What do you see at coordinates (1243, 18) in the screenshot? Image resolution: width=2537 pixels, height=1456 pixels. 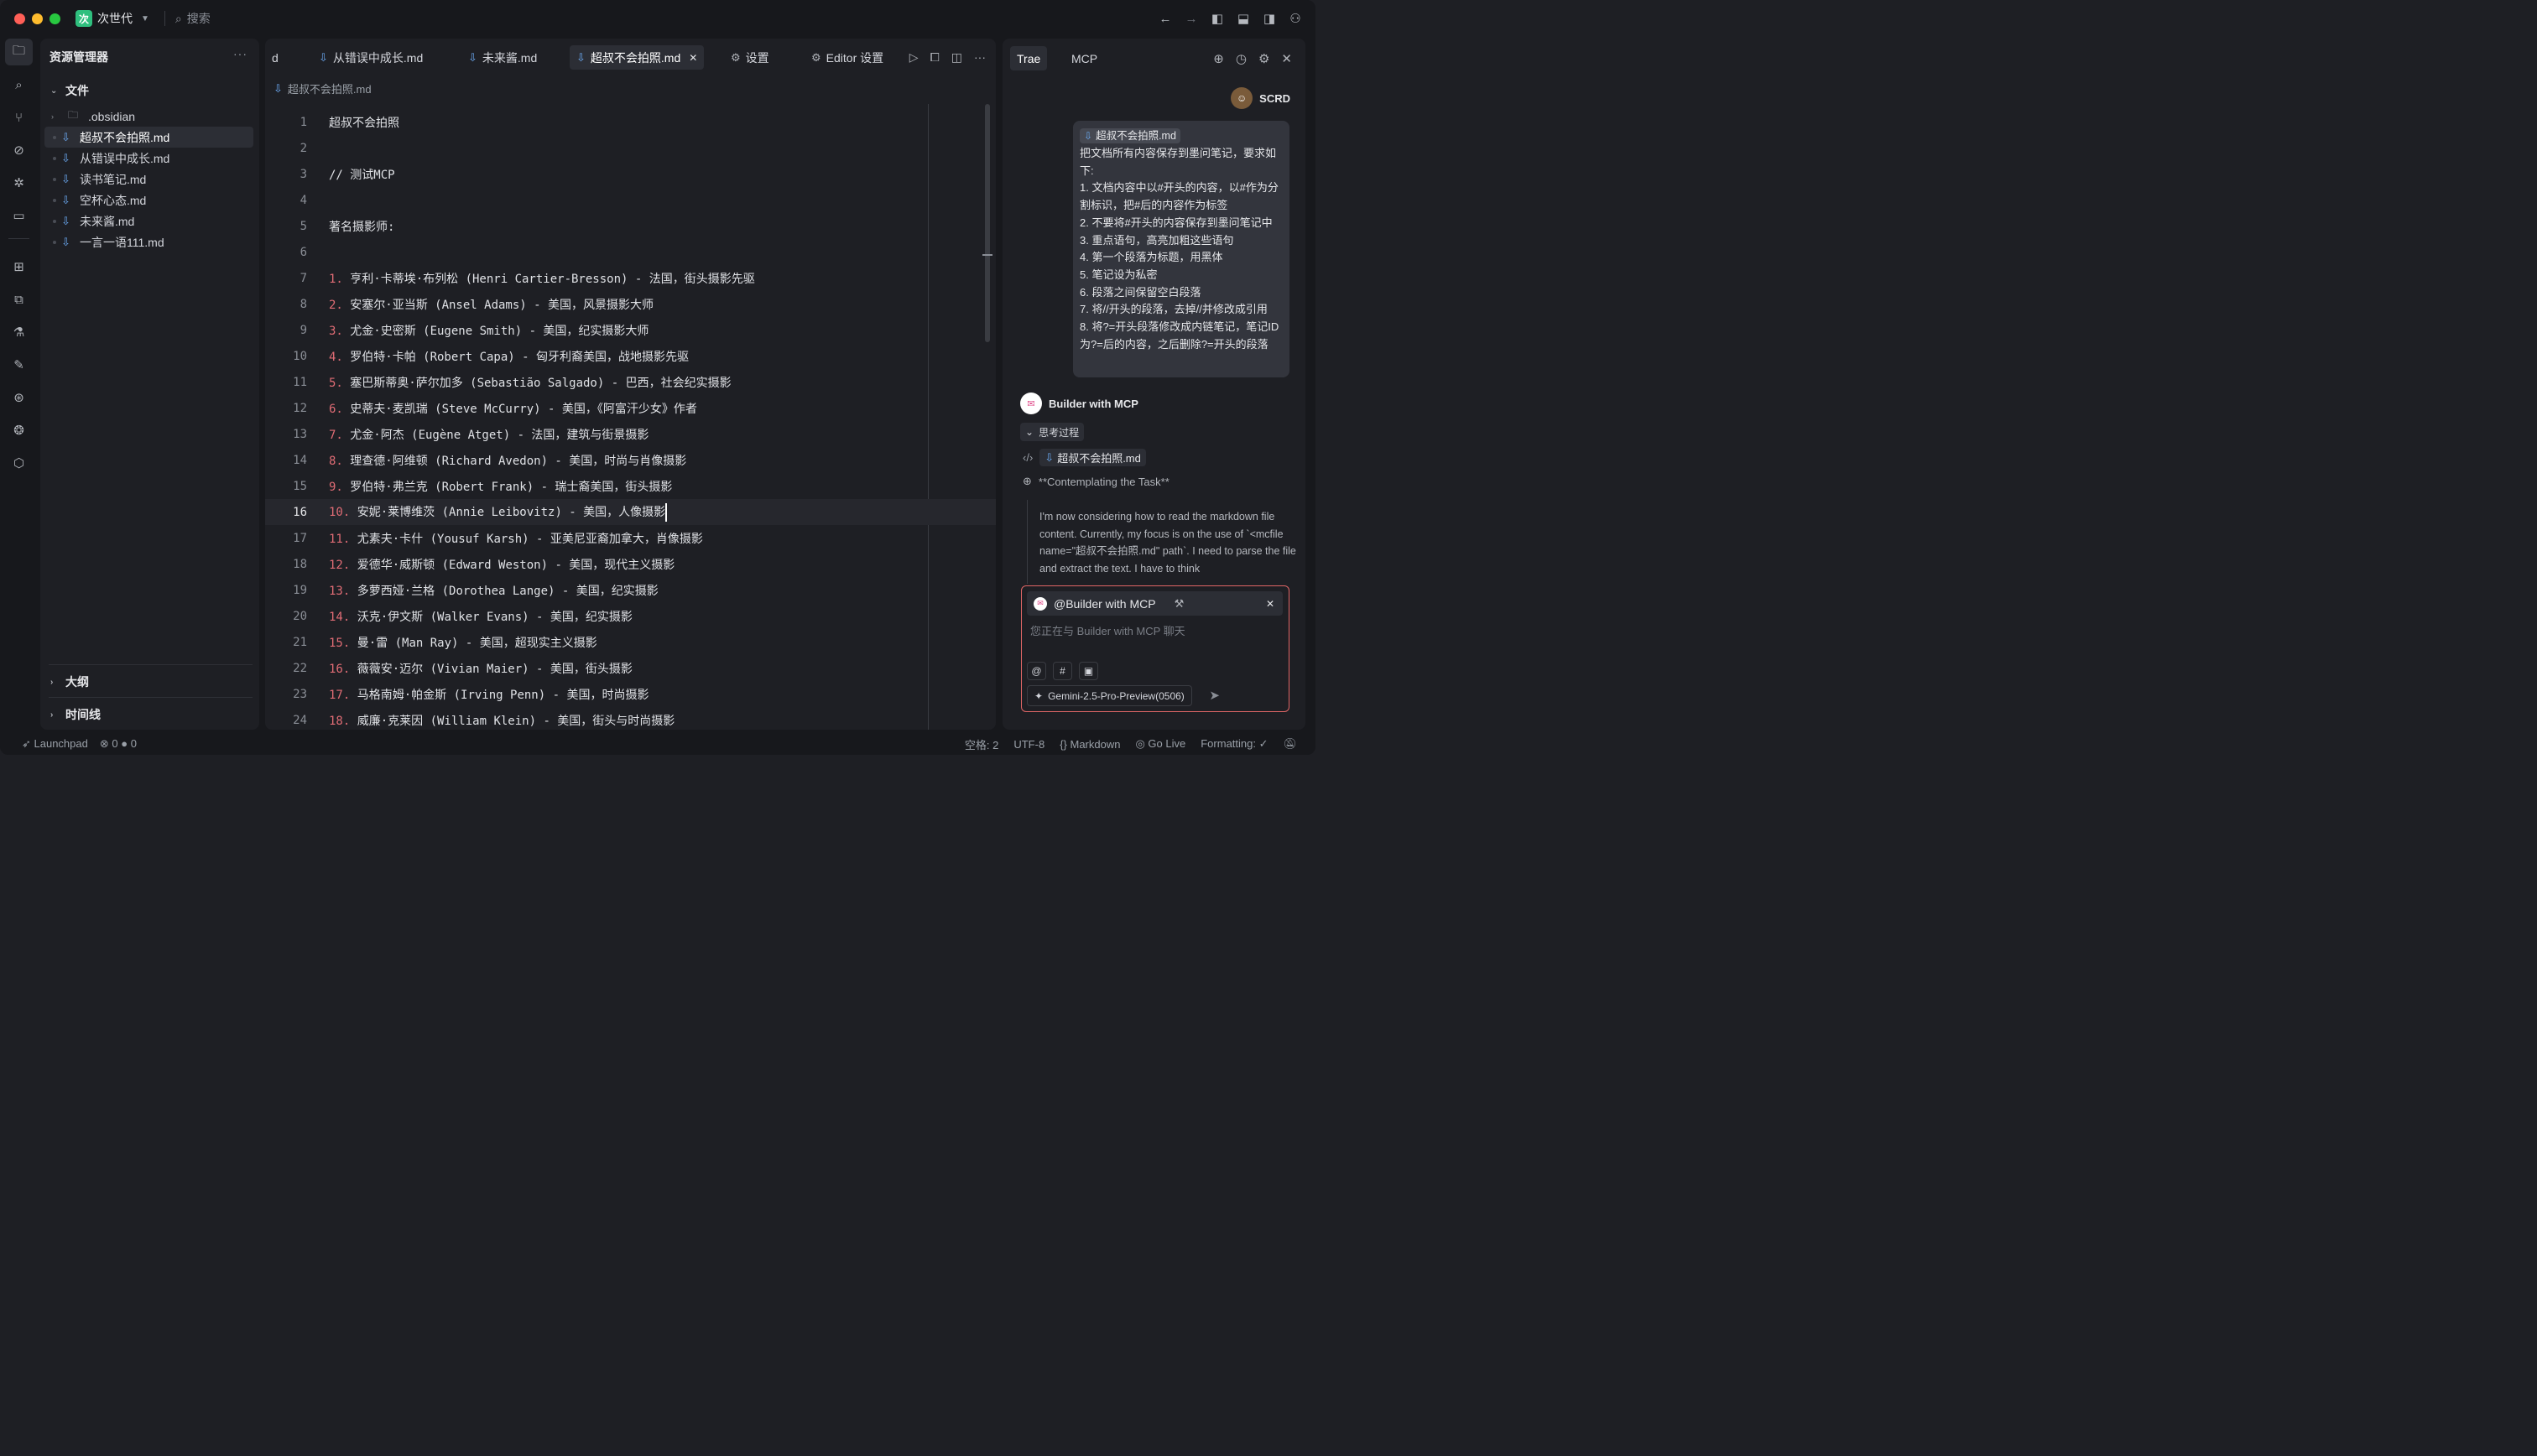 I see `toggle-panel-icon: ⬓` at bounding box center [1243, 18].